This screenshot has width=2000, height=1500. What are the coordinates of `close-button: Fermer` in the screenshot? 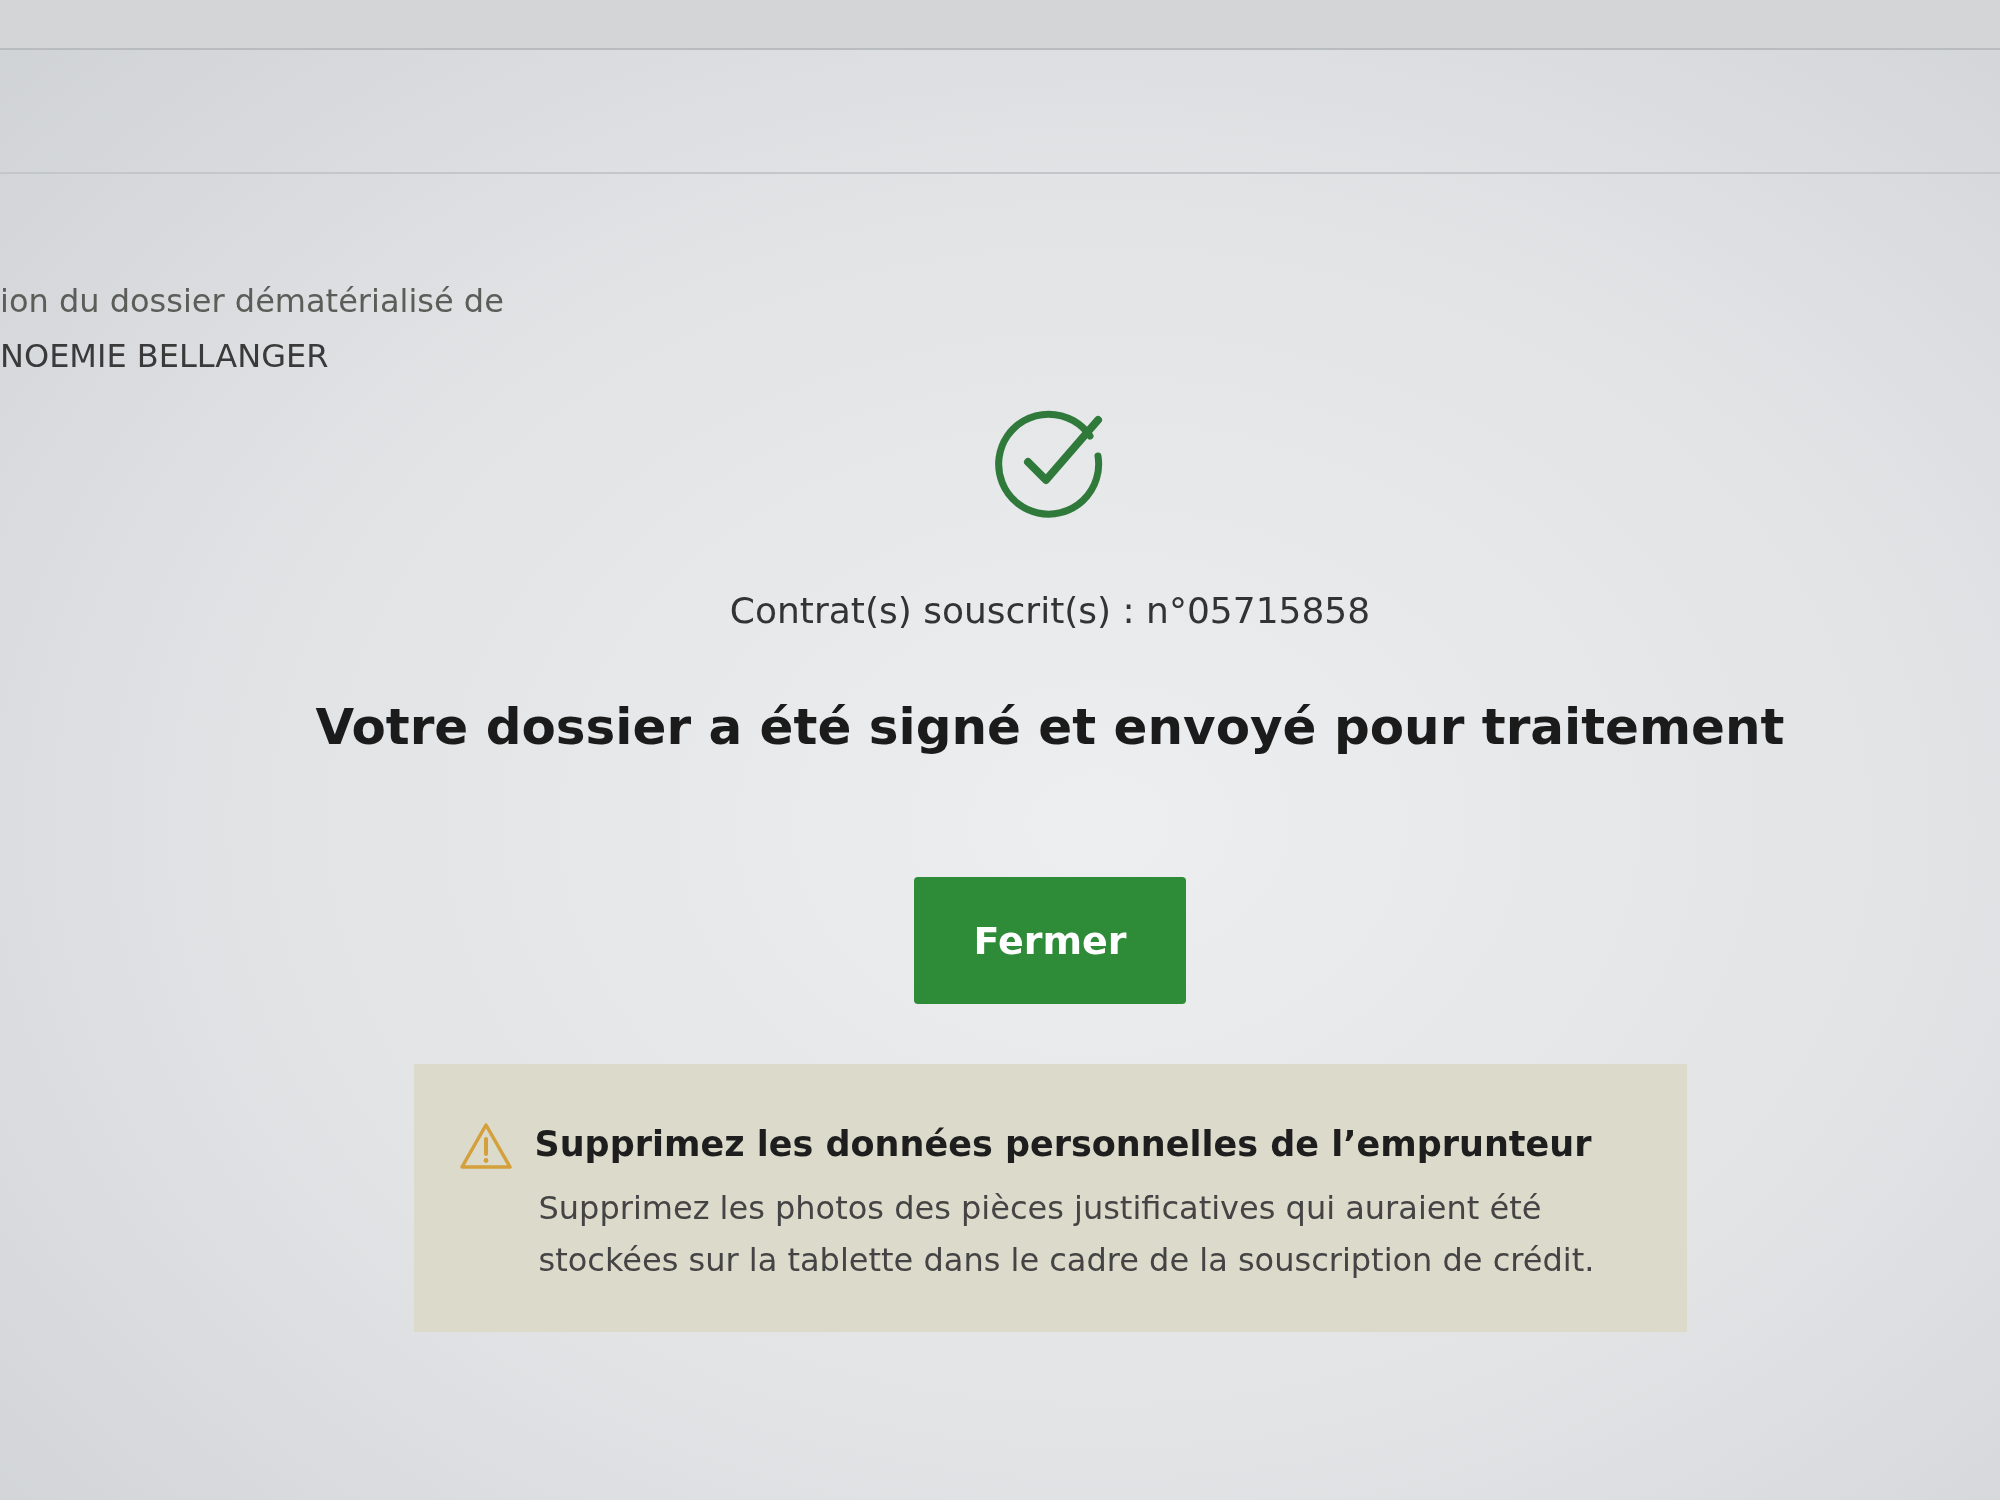 It's located at (1050, 940).